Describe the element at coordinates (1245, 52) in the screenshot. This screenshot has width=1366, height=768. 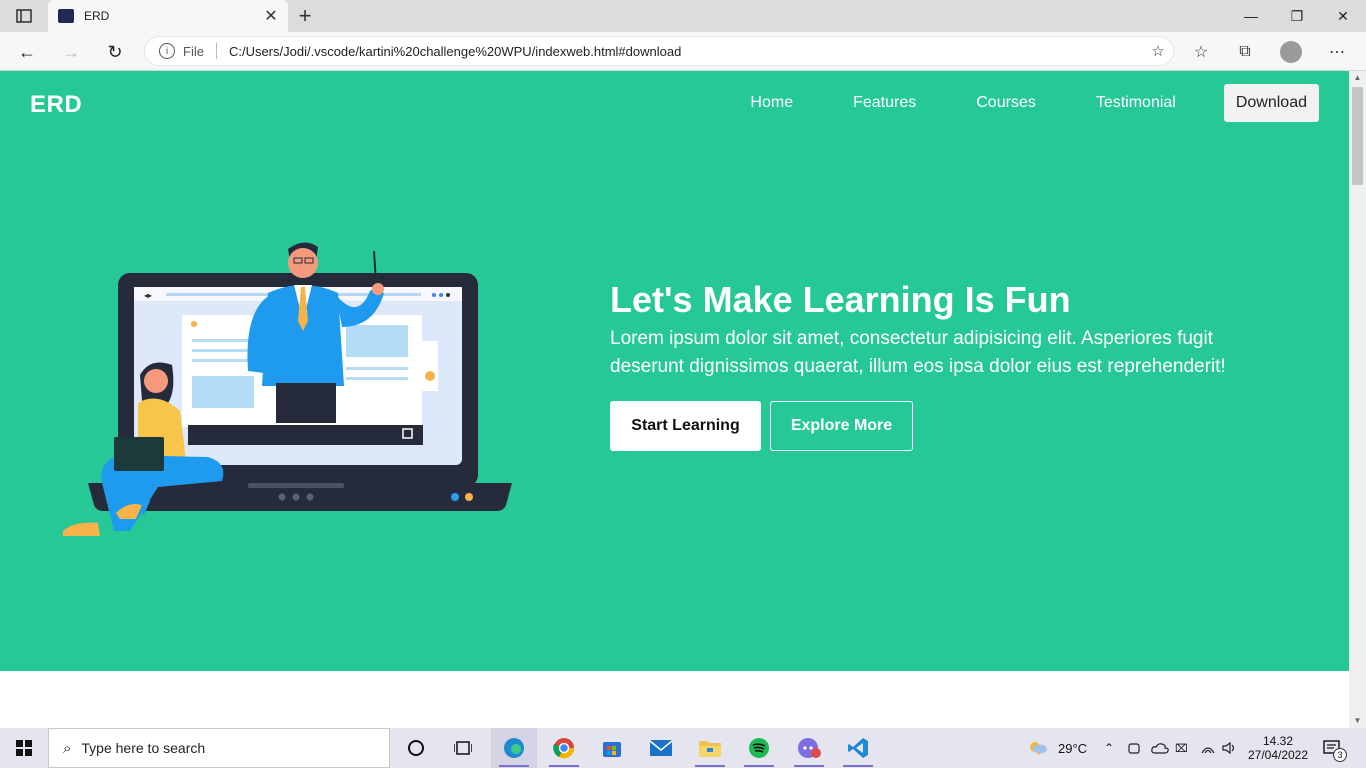
I see `collections-icon: ⧉` at that location.